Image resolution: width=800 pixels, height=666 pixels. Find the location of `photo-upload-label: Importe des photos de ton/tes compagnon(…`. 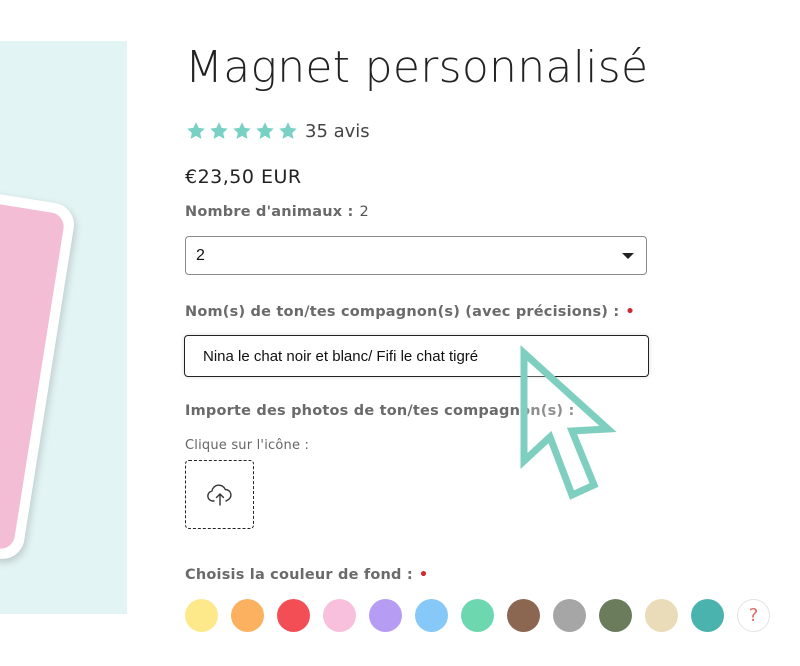

photo-upload-label: Importe des photos de ton/tes compagnon(… is located at coordinates (387, 411).